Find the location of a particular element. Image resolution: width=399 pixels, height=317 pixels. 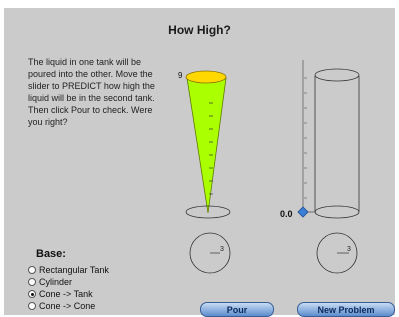

base-option-cylinder: Cylinder is located at coordinates (68, 282).